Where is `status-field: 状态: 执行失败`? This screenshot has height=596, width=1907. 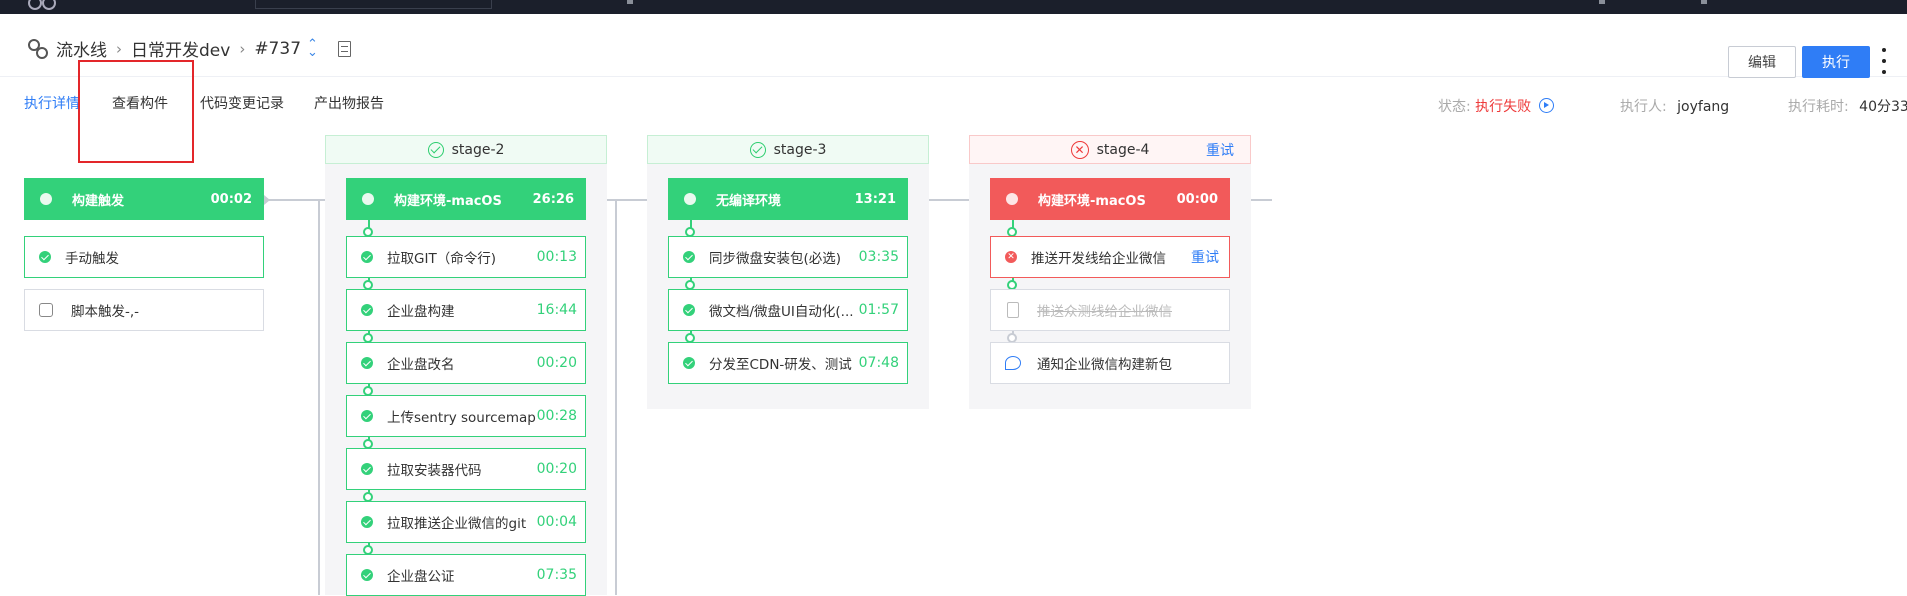 status-field: 状态: 执行失败 is located at coordinates (1496, 106).